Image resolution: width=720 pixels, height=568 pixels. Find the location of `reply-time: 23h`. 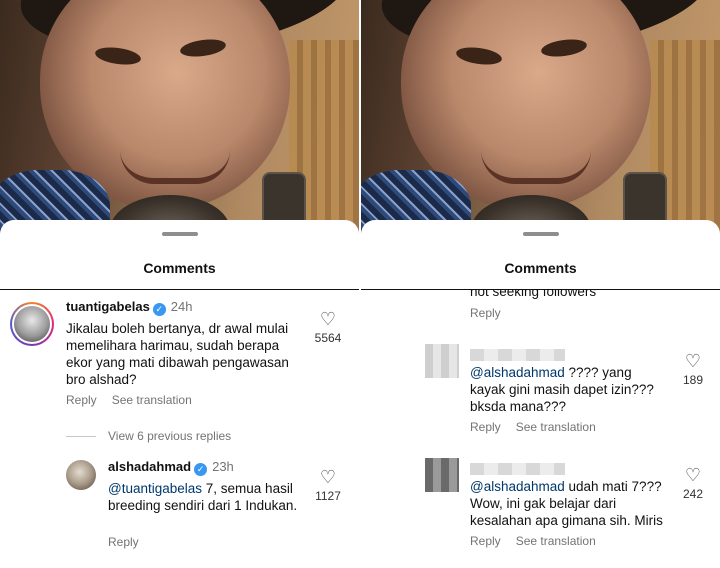

reply-time: 23h is located at coordinates (223, 466).